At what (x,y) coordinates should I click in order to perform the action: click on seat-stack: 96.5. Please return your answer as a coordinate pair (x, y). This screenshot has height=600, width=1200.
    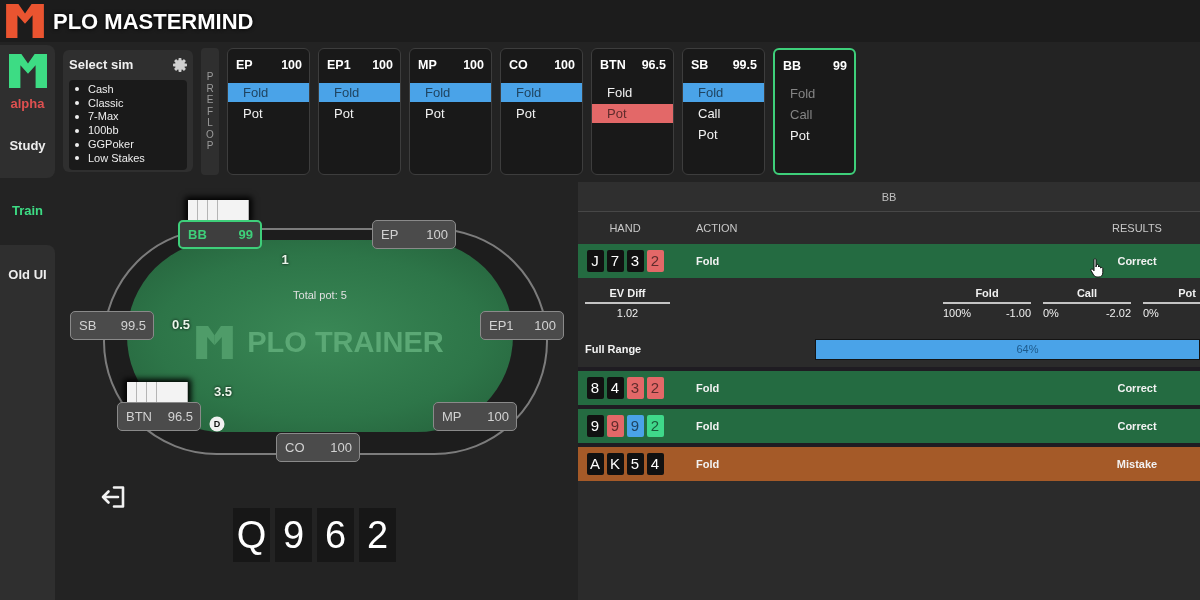
    Looking at the image, I should click on (180, 416).